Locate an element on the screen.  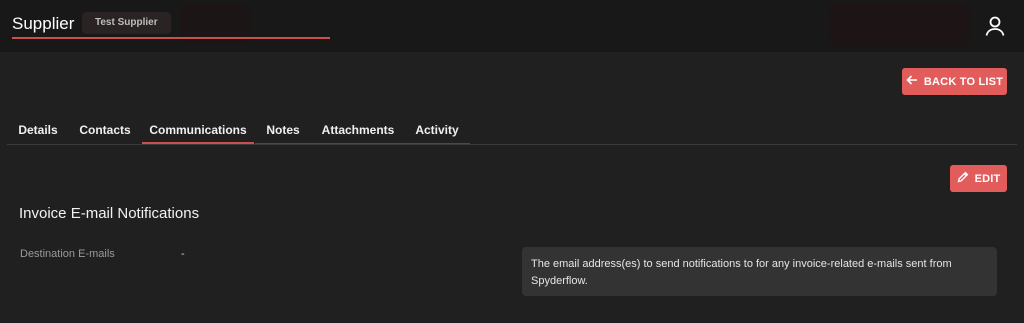
tab-activity: Activity is located at coordinates (437, 130).